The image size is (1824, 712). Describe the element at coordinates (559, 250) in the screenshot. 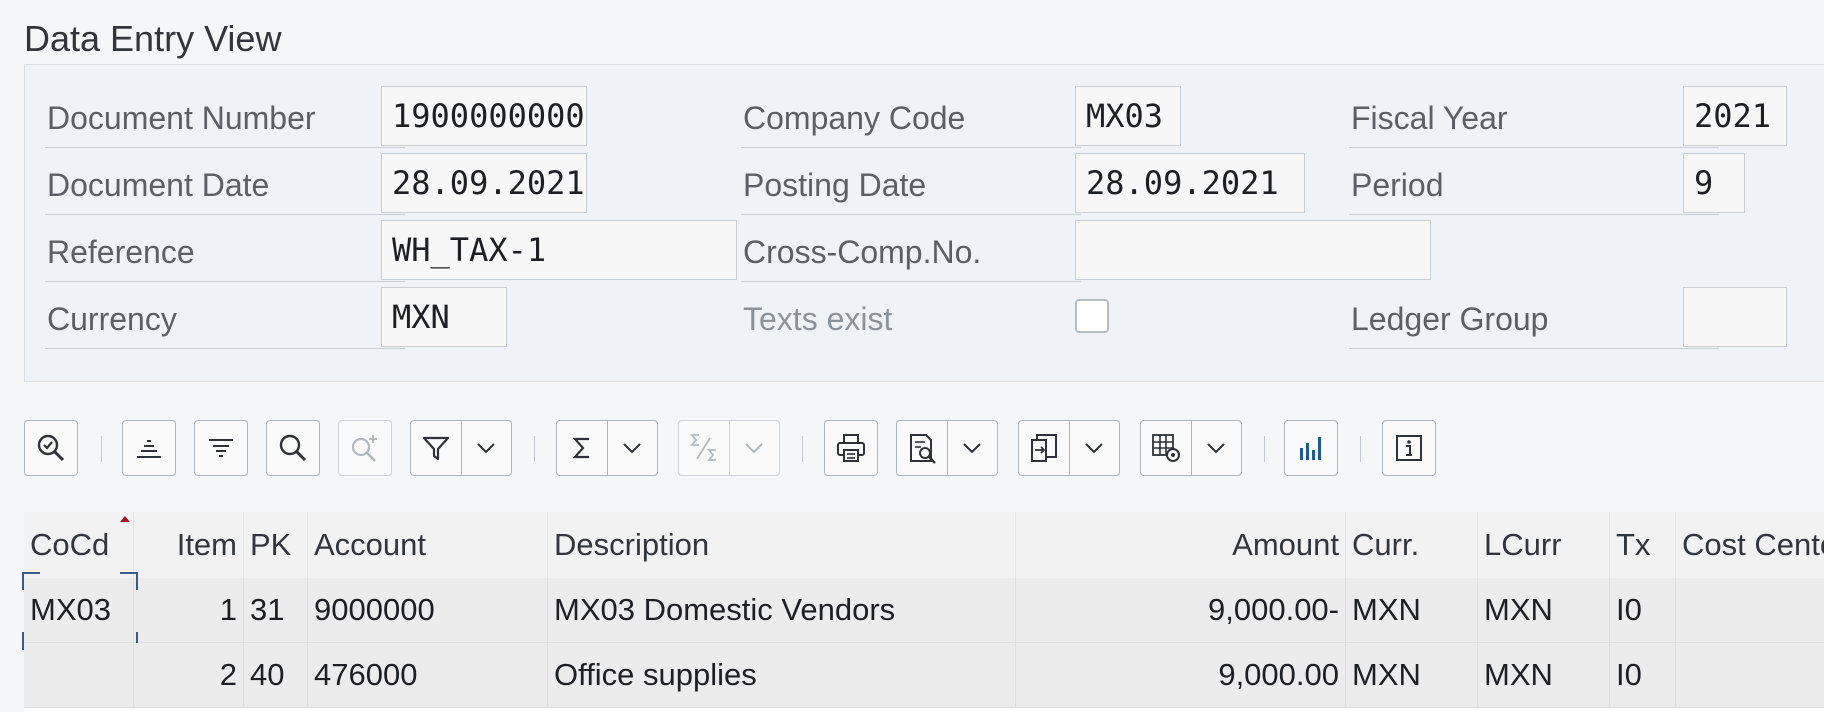

I see `reference-field: WH_TAX-1` at that location.